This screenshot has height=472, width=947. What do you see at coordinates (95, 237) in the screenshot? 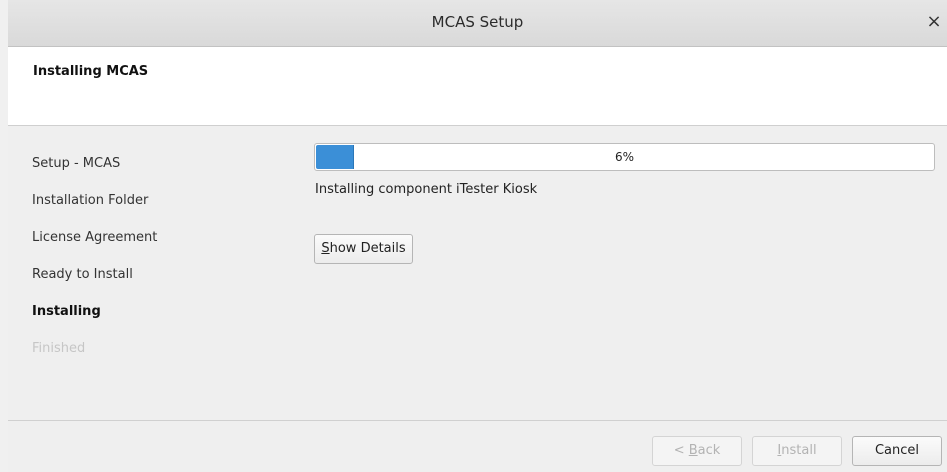
I see `step-license-agreement: License Agreement` at bounding box center [95, 237].